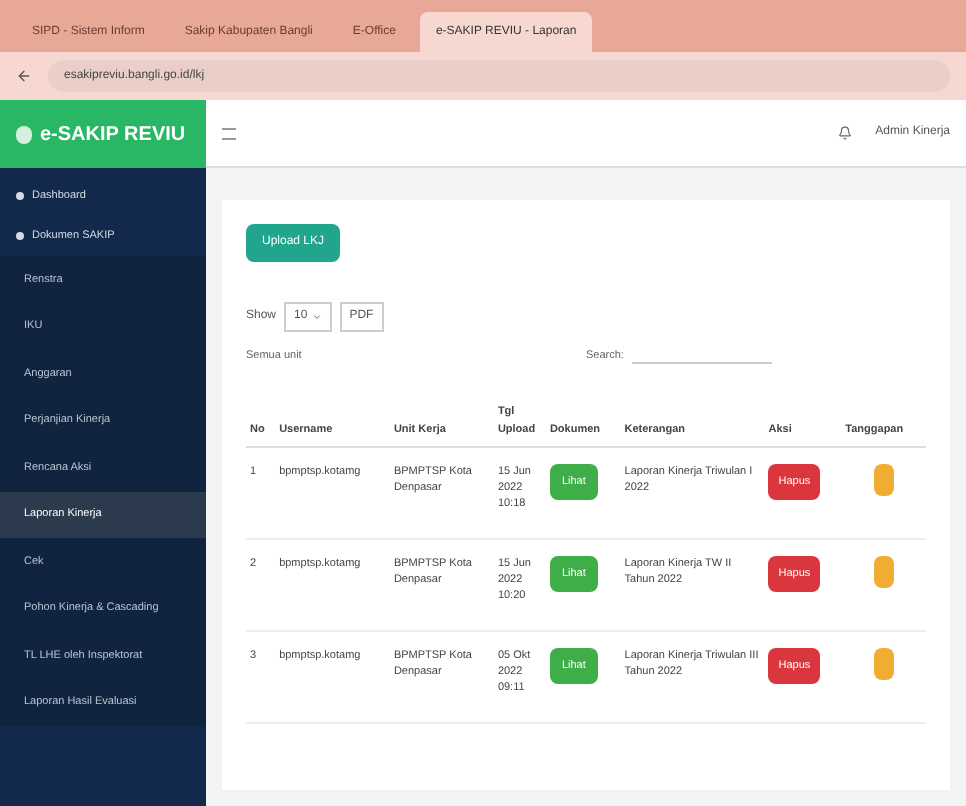 The width and height of the screenshot is (966, 806). I want to click on bell-icon, so click(844, 133).